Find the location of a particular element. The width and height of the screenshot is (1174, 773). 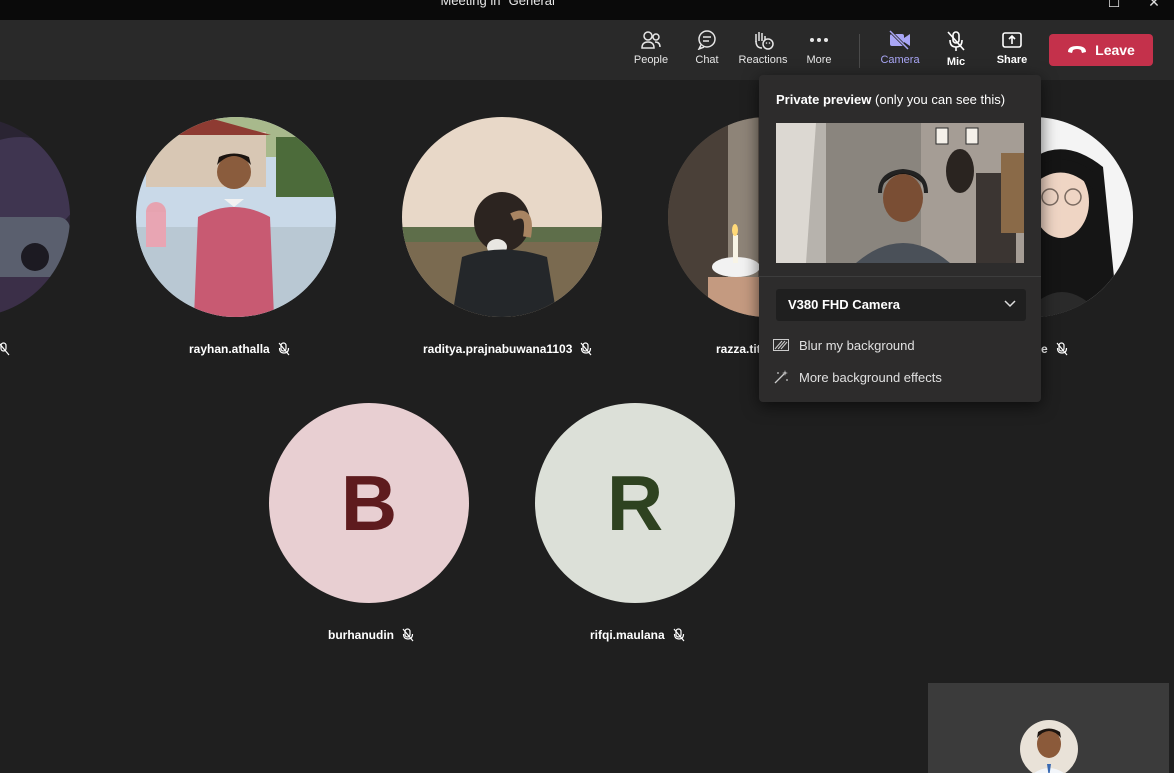

preview-heading: Private preview (only you can see this) is located at coordinates (890, 99).